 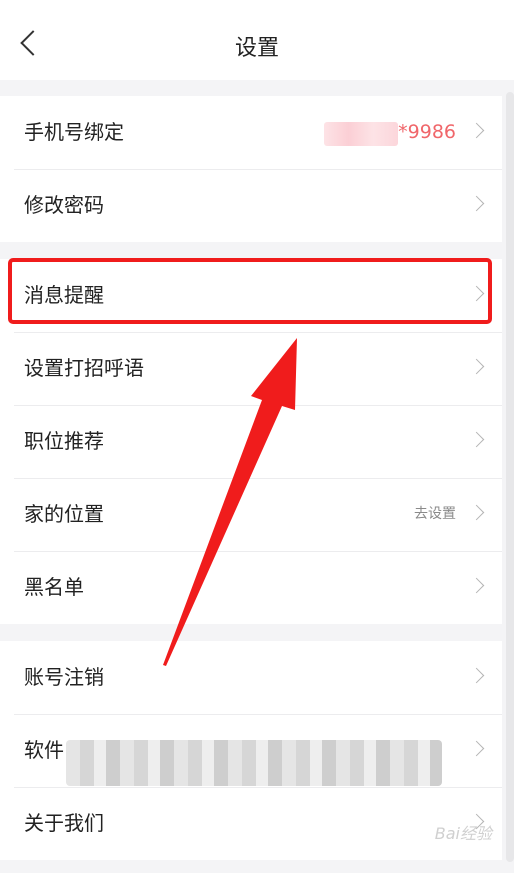 I want to click on watermark: Bai经验, so click(x=463, y=833).